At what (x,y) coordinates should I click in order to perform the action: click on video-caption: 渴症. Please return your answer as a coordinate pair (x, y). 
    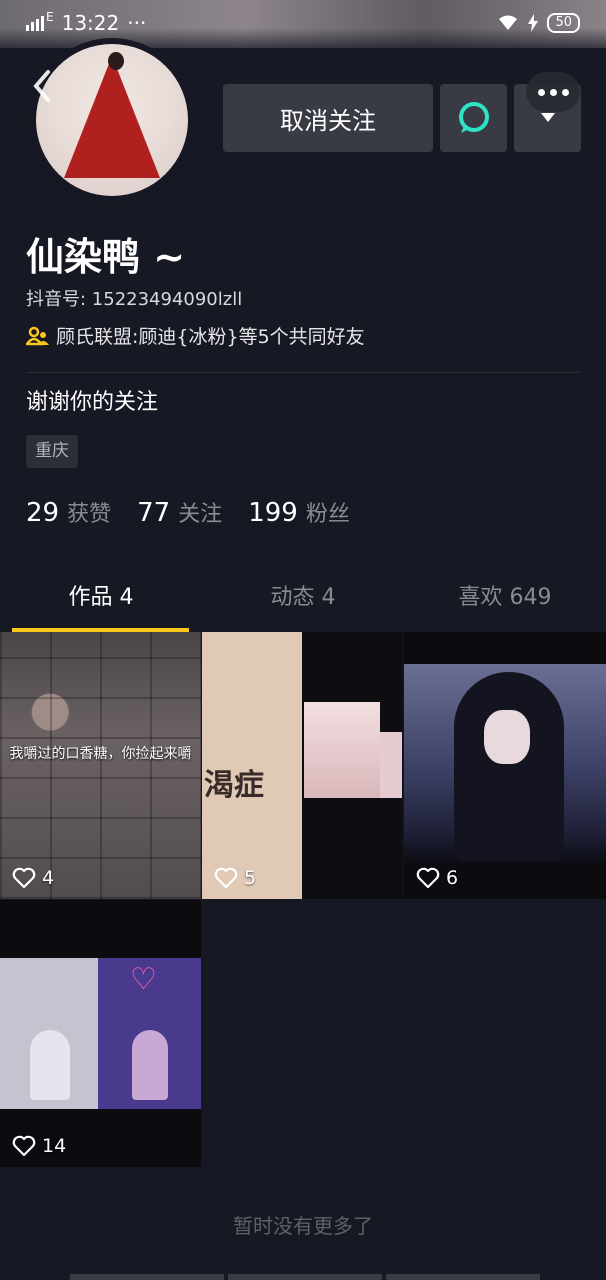
    Looking at the image, I should click on (234, 785).